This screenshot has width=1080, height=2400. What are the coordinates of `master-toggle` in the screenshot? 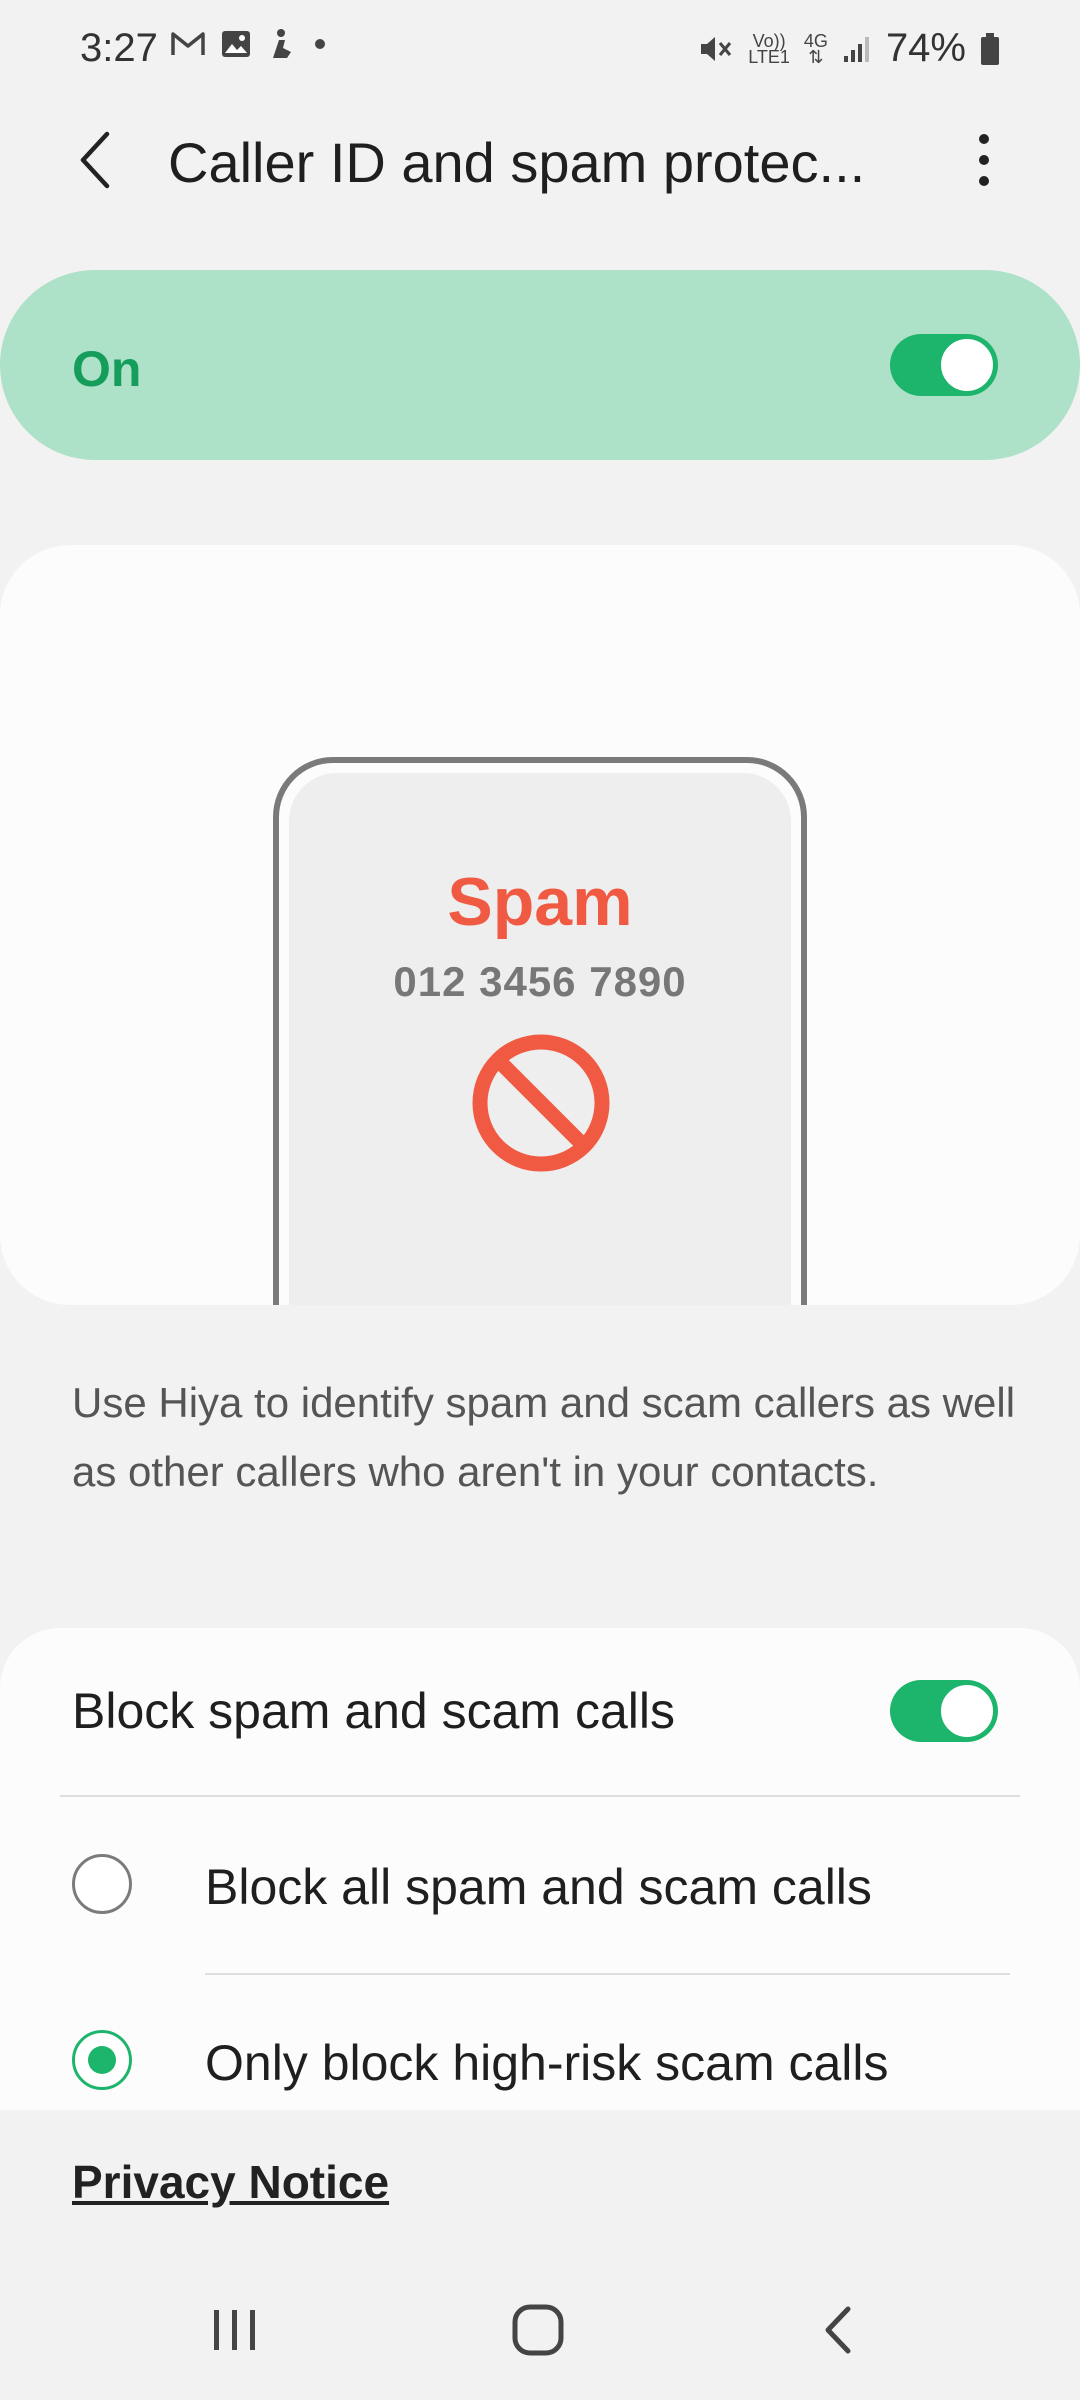 It's located at (944, 365).